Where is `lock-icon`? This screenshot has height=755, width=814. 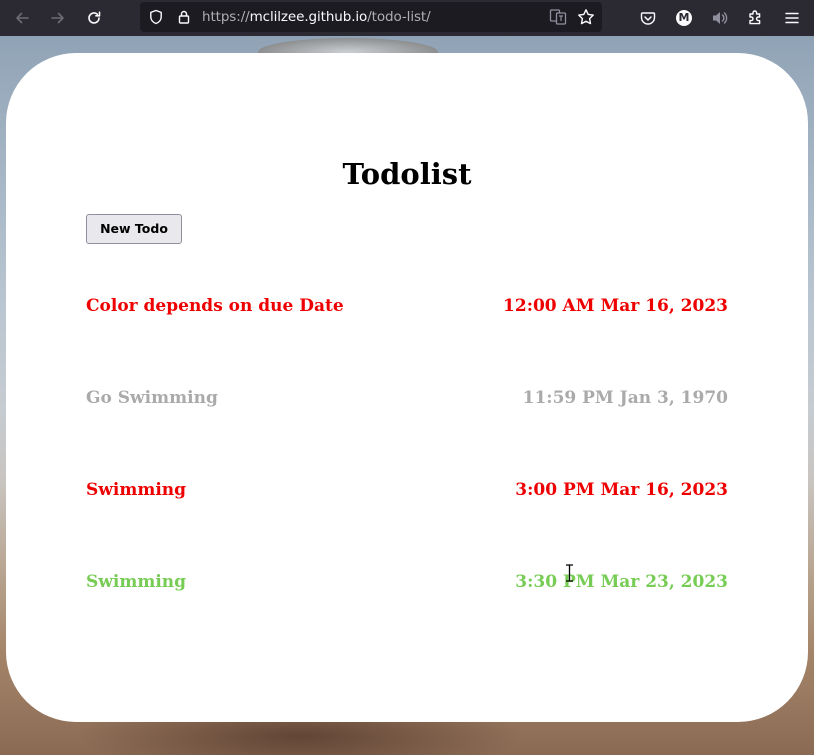 lock-icon is located at coordinates (184, 17).